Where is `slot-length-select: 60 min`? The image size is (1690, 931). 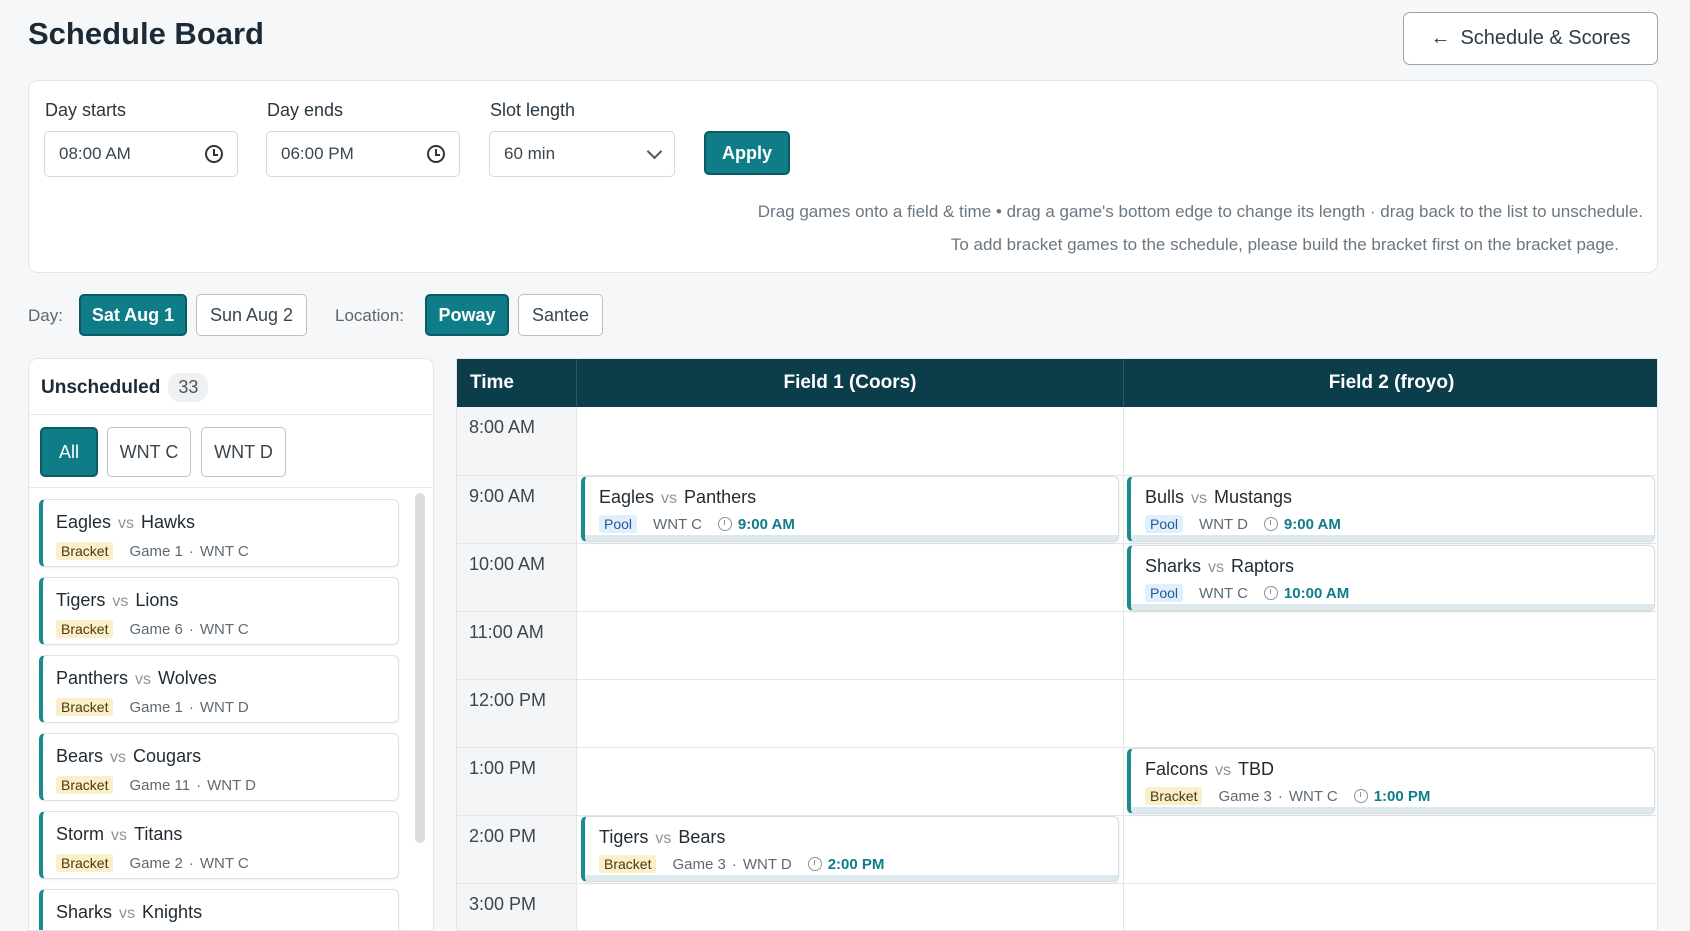
slot-length-select: 60 min is located at coordinates (582, 154).